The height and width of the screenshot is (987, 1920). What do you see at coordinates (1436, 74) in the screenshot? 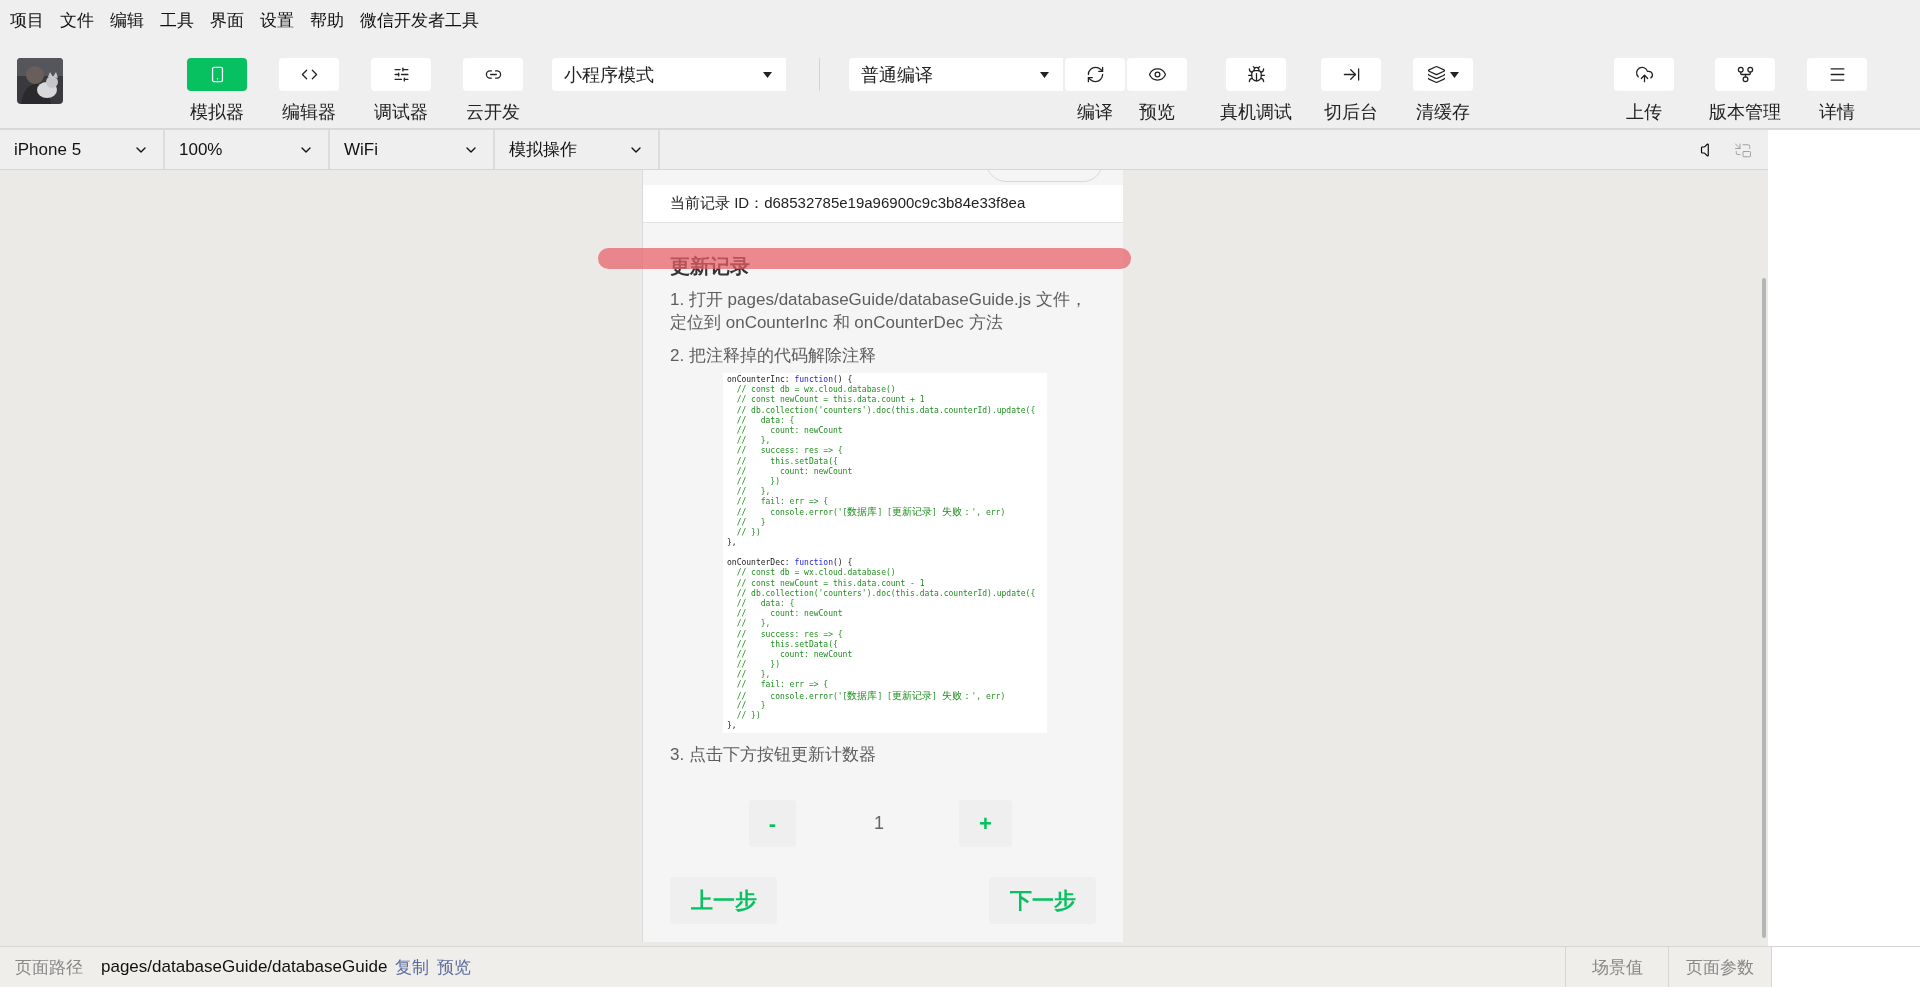
I see `layers-icon` at bounding box center [1436, 74].